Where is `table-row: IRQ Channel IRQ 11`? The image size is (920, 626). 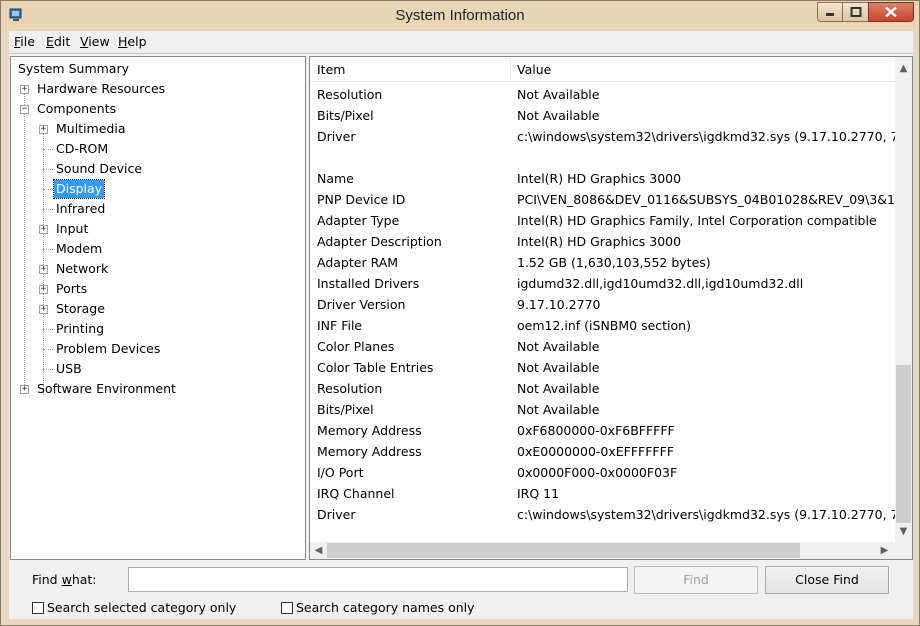 table-row: IRQ Channel IRQ 11 is located at coordinates (602, 493).